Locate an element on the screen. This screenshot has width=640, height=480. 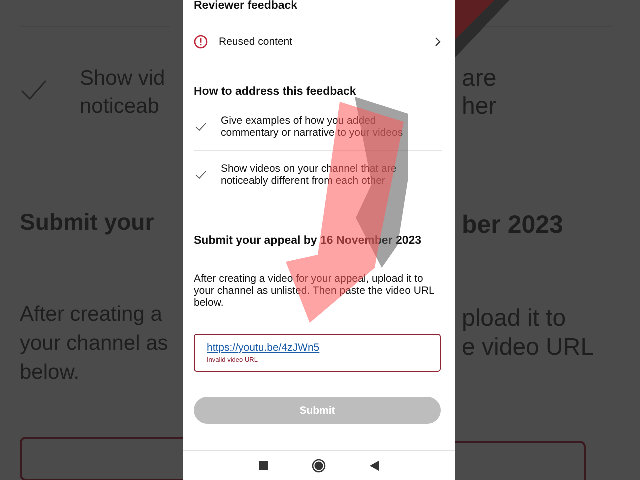
home-circle-icon is located at coordinates (319, 465).